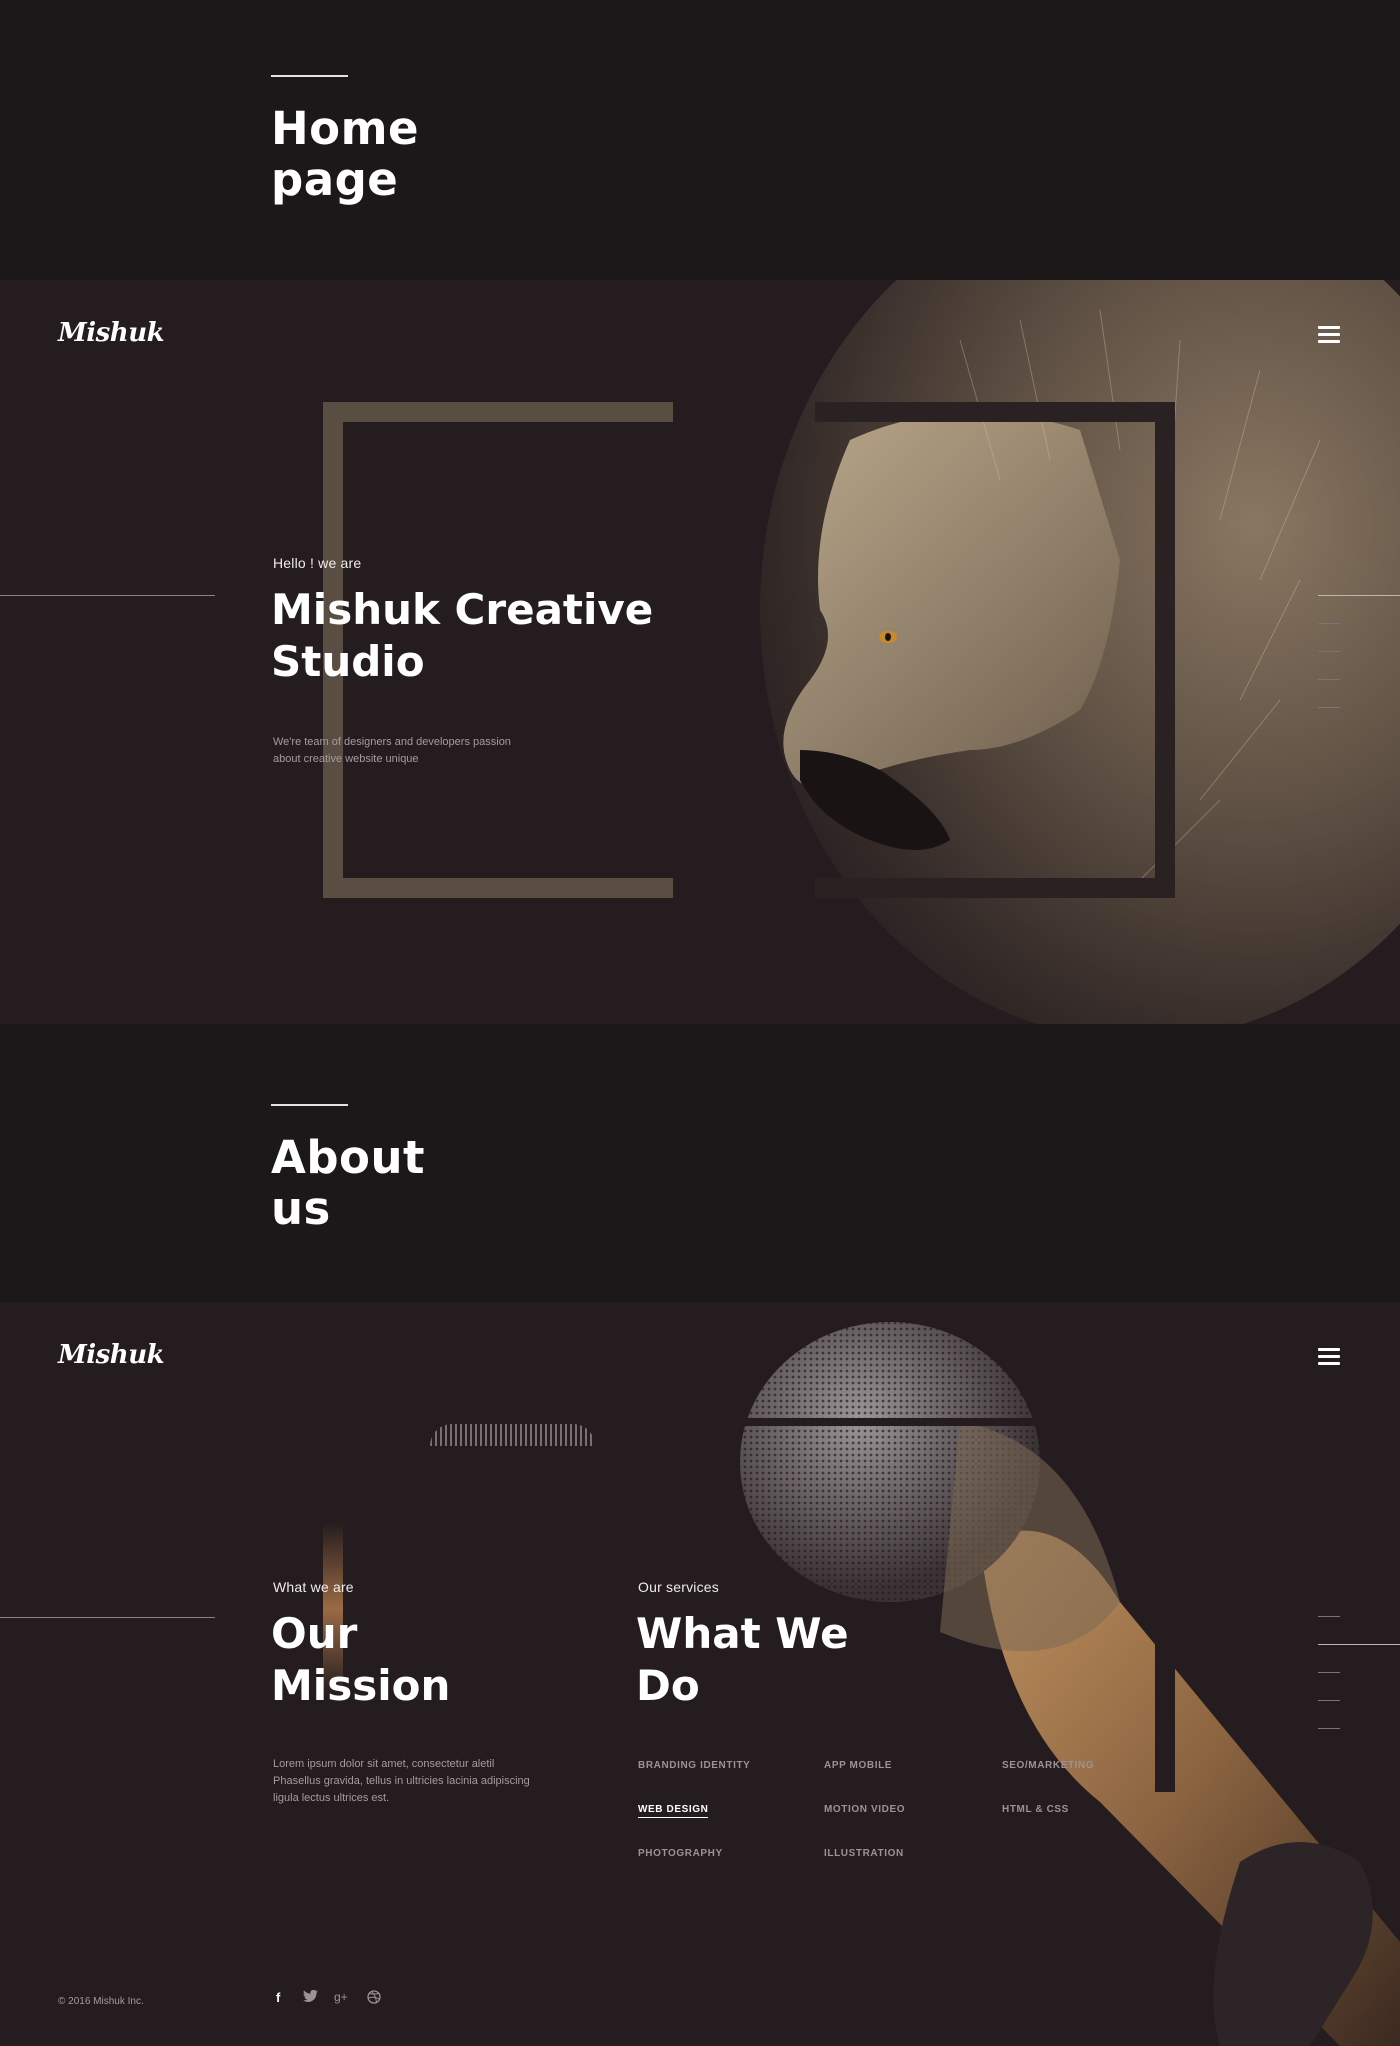 The width and height of the screenshot is (1400, 2046). What do you see at coordinates (278, 1997) in the screenshot?
I see `facebook-icon: f` at bounding box center [278, 1997].